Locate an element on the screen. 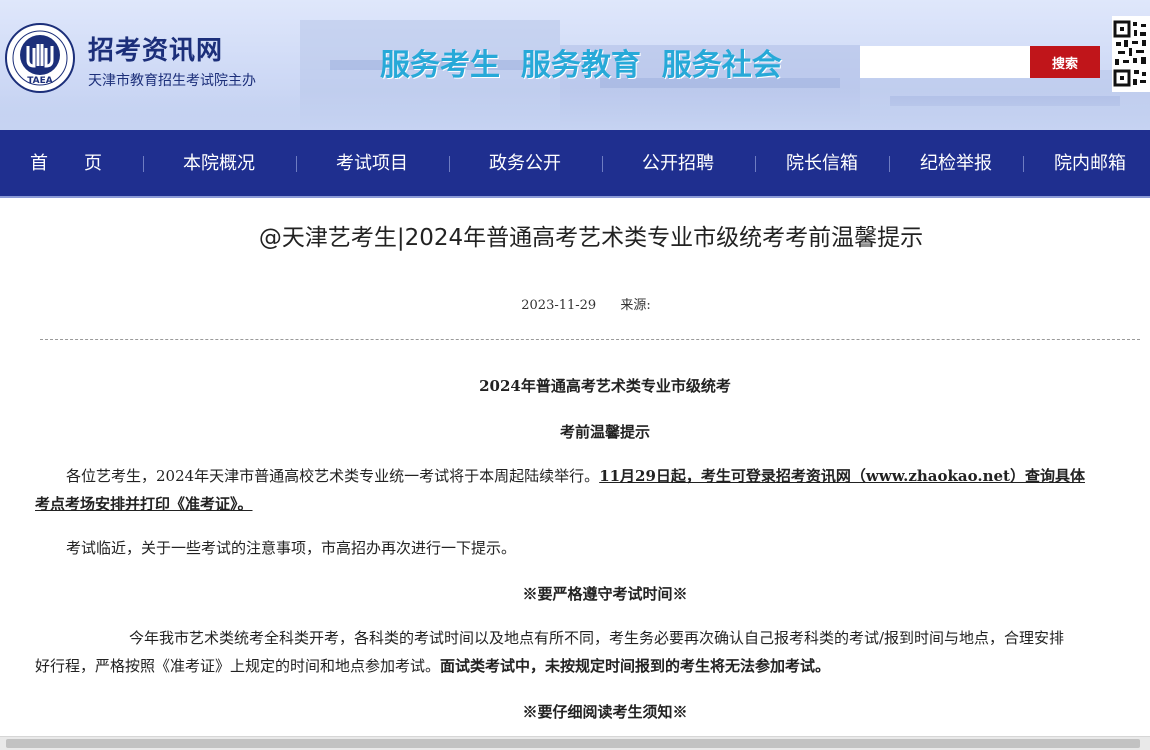 The image size is (1150, 750). nav-item-exams: 考试项目 is located at coordinates (372, 164).